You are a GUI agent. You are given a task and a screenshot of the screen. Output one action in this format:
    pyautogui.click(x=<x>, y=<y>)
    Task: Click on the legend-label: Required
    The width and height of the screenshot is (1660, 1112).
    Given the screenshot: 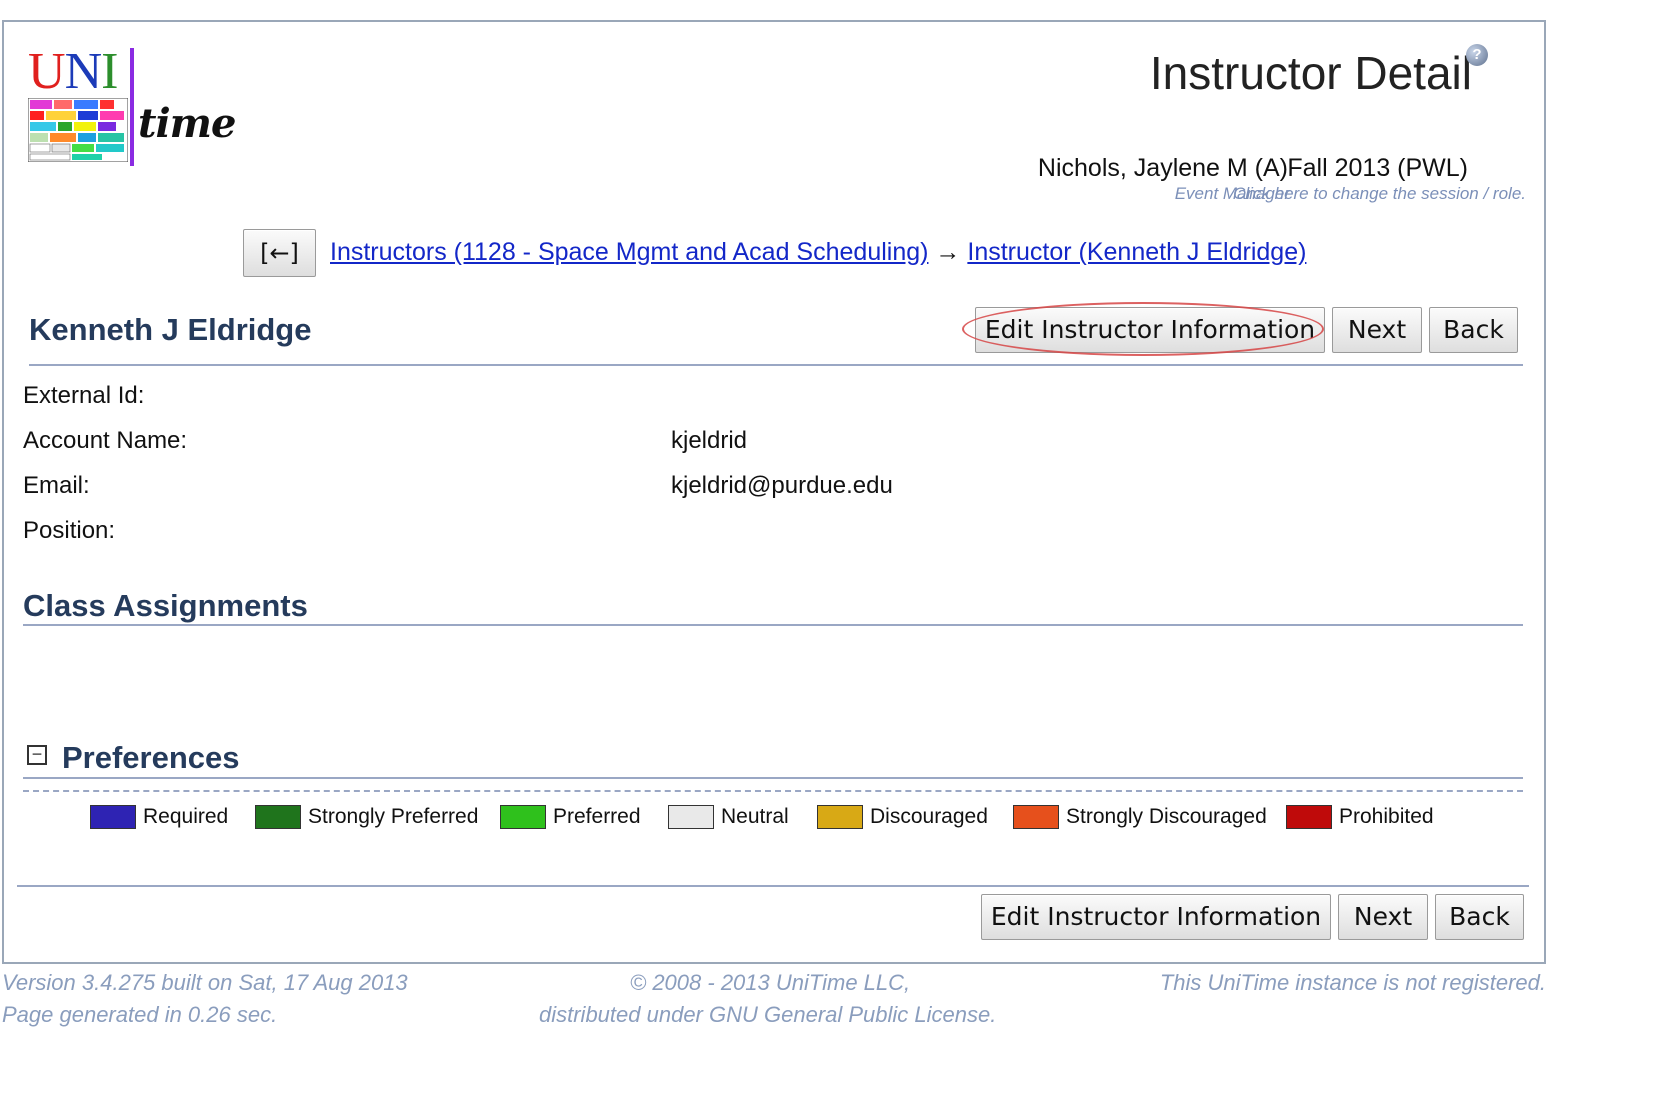 What is the action you would take?
    pyautogui.click(x=186, y=816)
    